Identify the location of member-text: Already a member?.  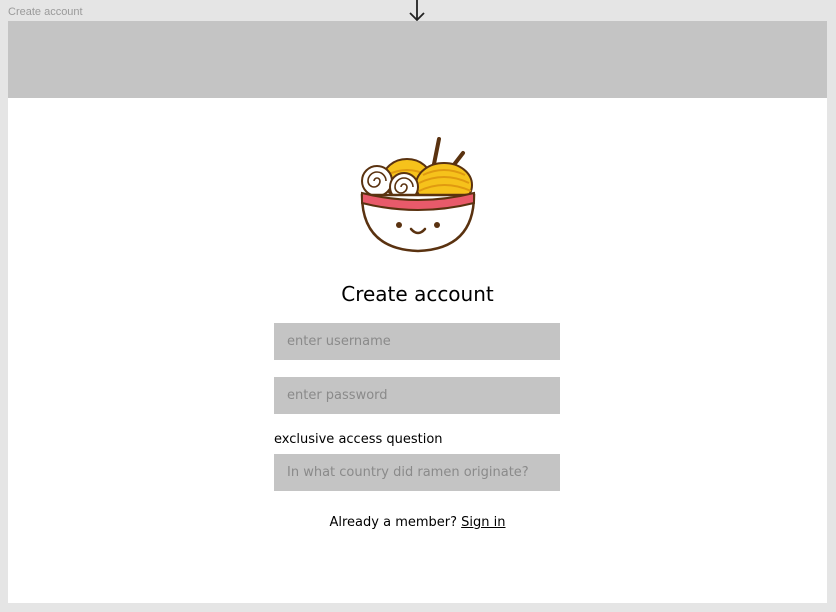
(393, 522).